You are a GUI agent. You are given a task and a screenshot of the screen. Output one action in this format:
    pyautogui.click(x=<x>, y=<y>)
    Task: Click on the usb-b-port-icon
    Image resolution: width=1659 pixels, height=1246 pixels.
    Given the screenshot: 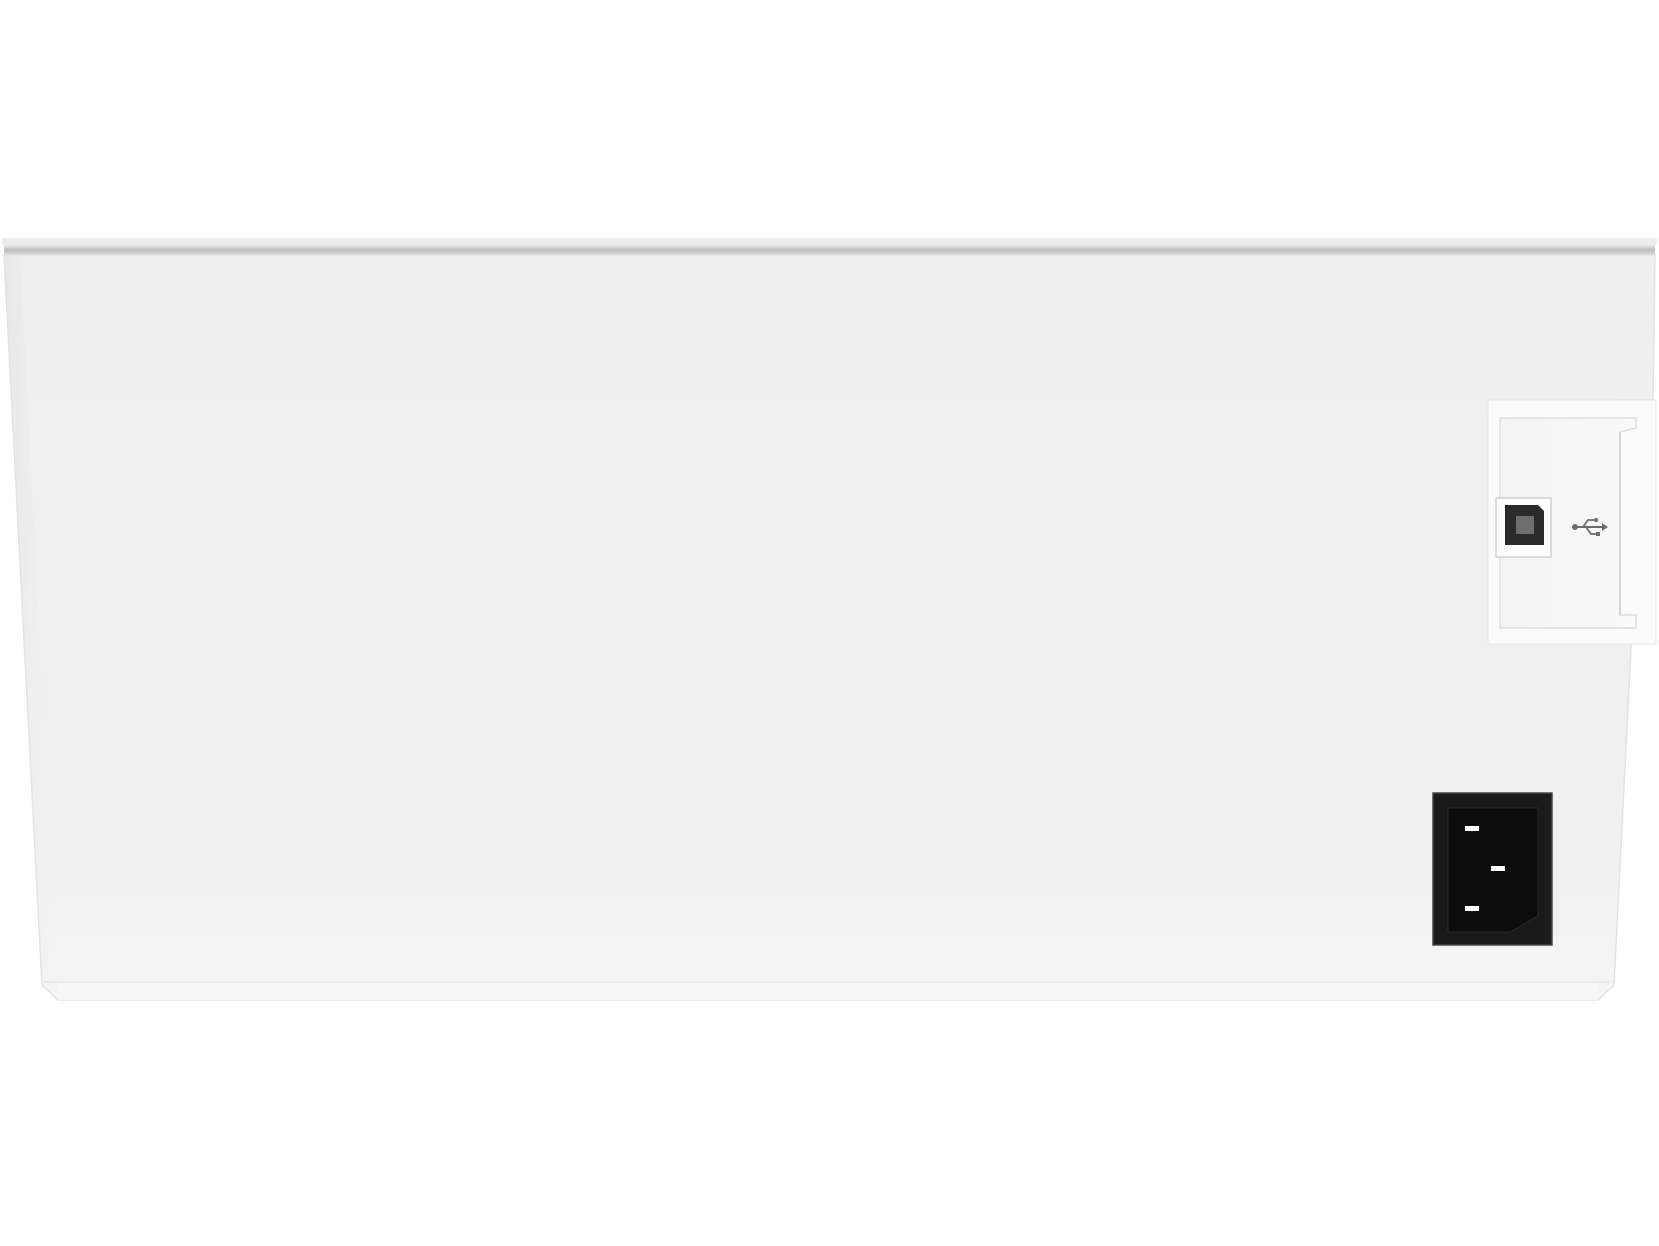 What is the action you would take?
    pyautogui.click(x=1523, y=527)
    